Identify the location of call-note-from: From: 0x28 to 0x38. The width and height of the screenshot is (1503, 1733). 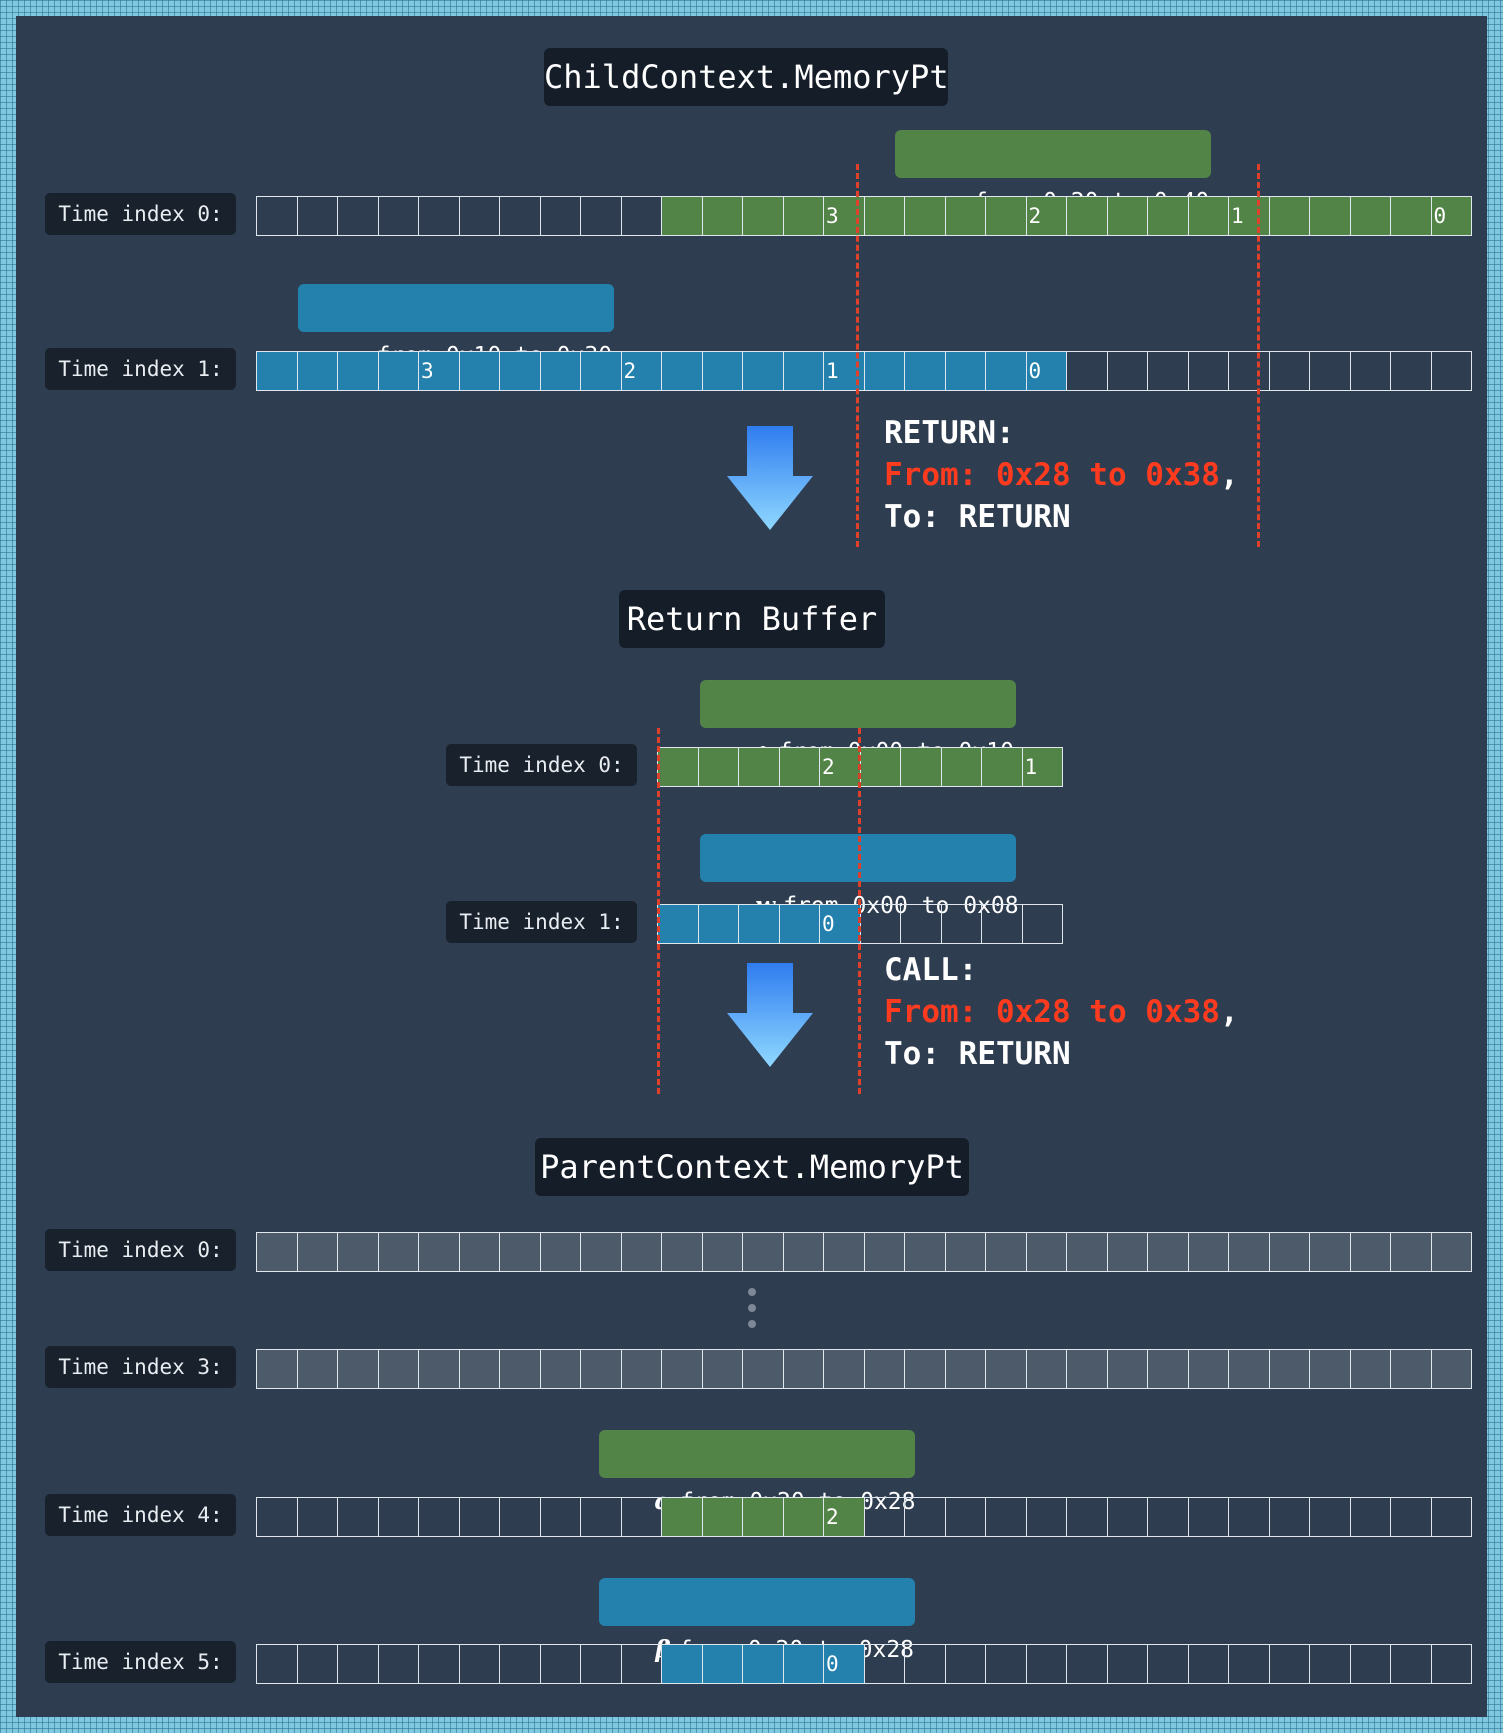
(1052, 1012).